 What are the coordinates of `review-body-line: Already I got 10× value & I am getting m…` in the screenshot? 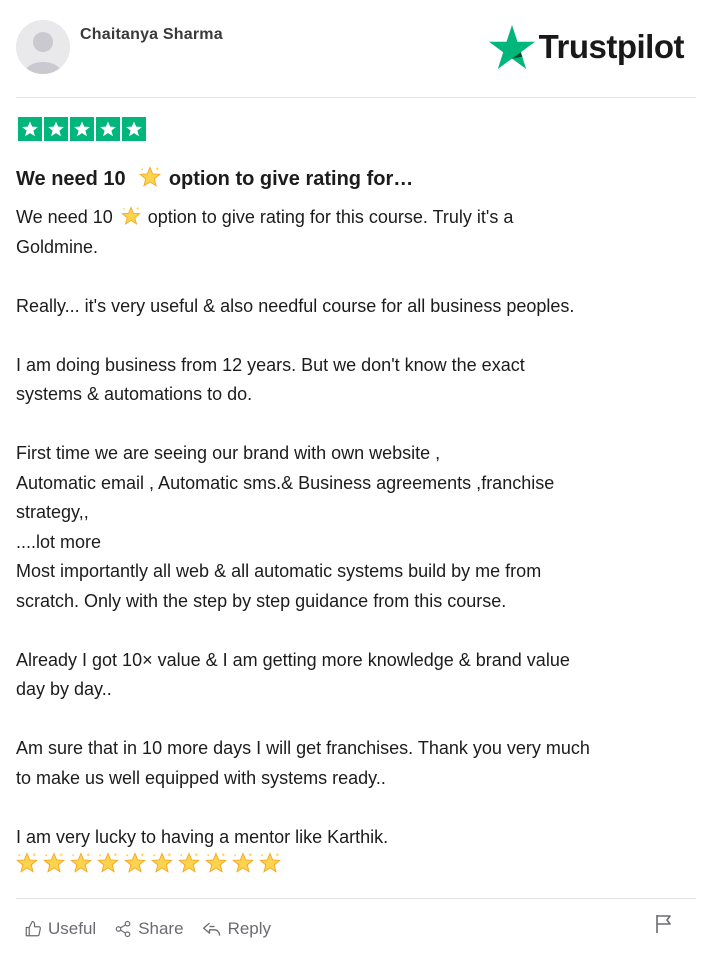 It's located at (293, 659).